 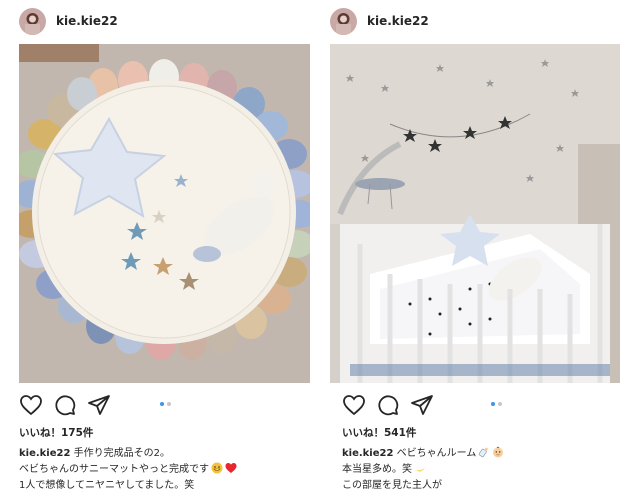 What do you see at coordinates (379, 432) in the screenshot?
I see `likes-count: いいね！541件` at bounding box center [379, 432].